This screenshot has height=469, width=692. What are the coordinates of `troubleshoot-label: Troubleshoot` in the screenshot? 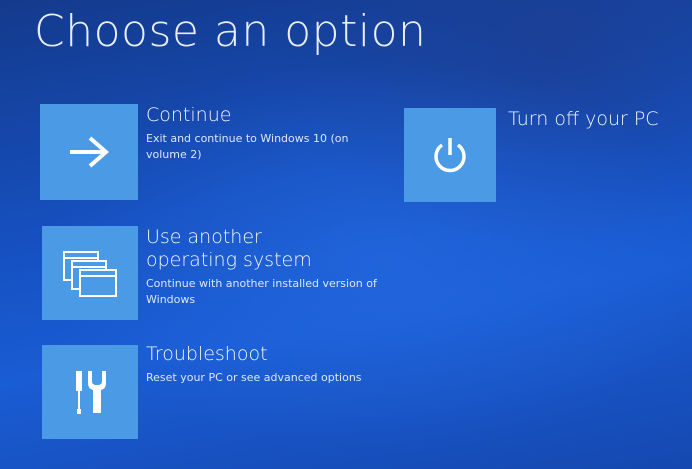 It's located at (207, 354).